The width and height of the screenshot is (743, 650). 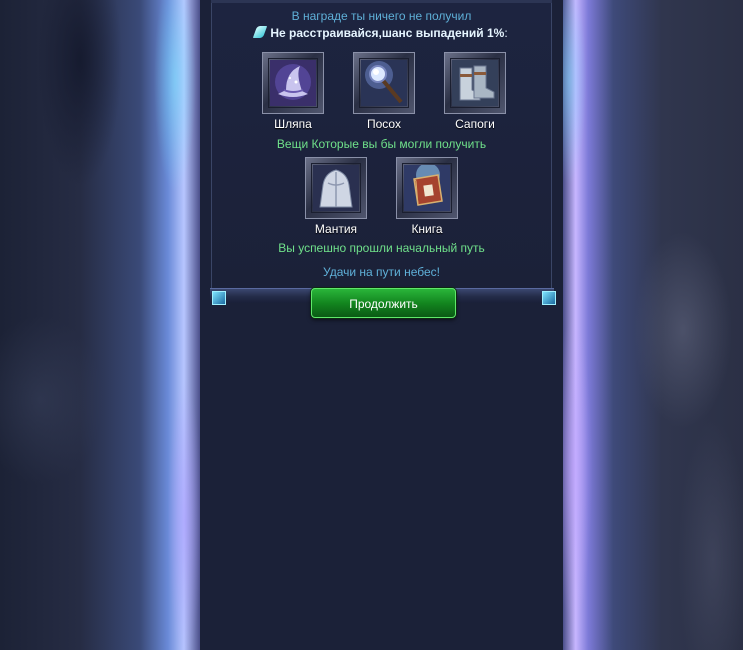 I want to click on boots-icon, so click(x=475, y=83).